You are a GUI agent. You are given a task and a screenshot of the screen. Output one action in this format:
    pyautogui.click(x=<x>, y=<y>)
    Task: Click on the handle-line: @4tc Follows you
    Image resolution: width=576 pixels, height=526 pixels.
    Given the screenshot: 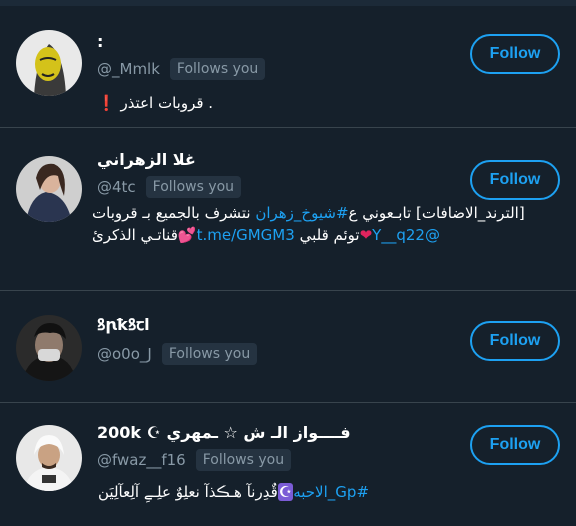 What is the action you would take?
    pyautogui.click(x=169, y=187)
    